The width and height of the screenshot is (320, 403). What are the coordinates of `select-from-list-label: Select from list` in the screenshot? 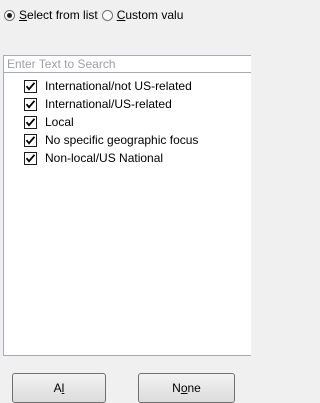 It's located at (58, 15).